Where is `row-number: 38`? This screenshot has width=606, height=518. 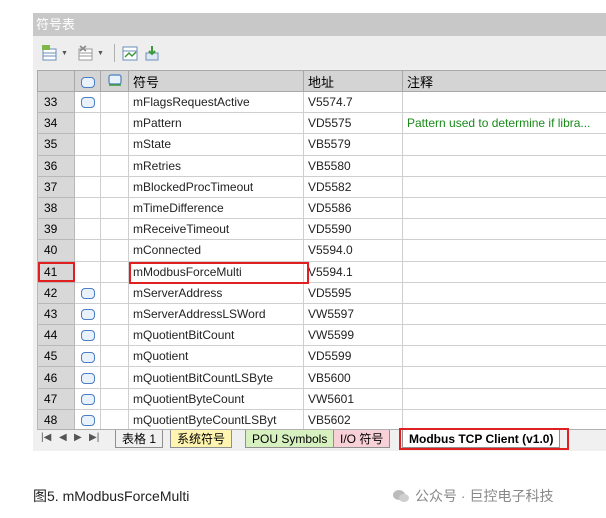 row-number: 38 is located at coordinates (56, 208).